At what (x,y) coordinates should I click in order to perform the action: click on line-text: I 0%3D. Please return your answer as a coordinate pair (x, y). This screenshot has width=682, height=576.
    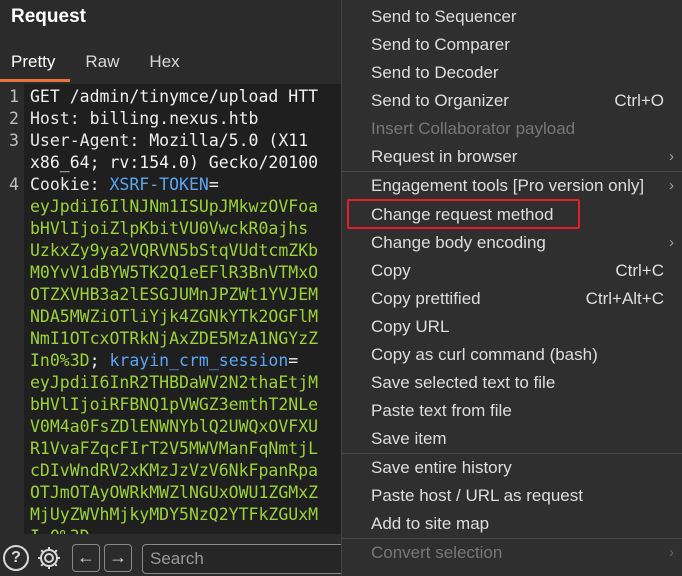
    Looking at the image, I should click on (60, 530).